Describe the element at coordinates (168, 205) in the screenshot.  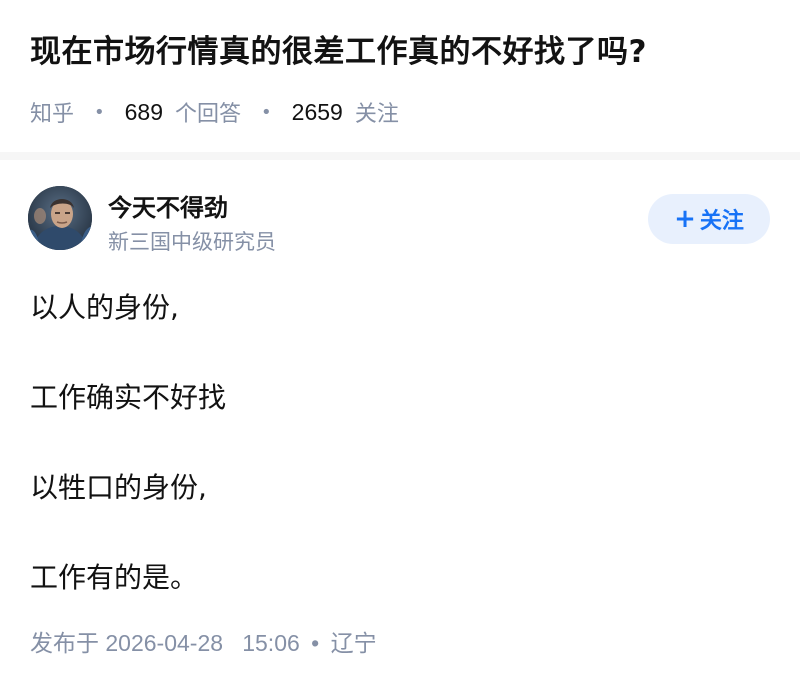
I see `author-name: 今天不得劲` at that location.